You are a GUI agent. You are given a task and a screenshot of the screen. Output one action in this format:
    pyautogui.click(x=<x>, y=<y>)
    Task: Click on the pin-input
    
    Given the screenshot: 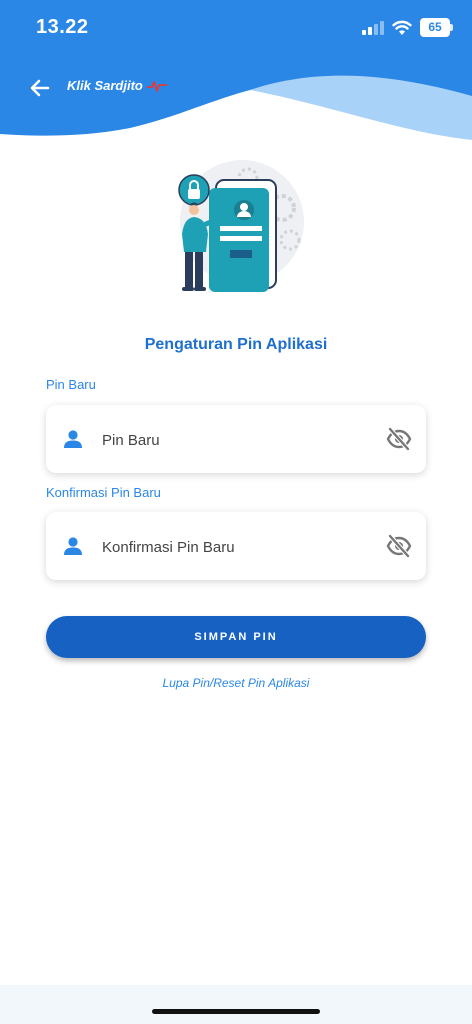 What is the action you would take?
    pyautogui.click(x=237, y=440)
    